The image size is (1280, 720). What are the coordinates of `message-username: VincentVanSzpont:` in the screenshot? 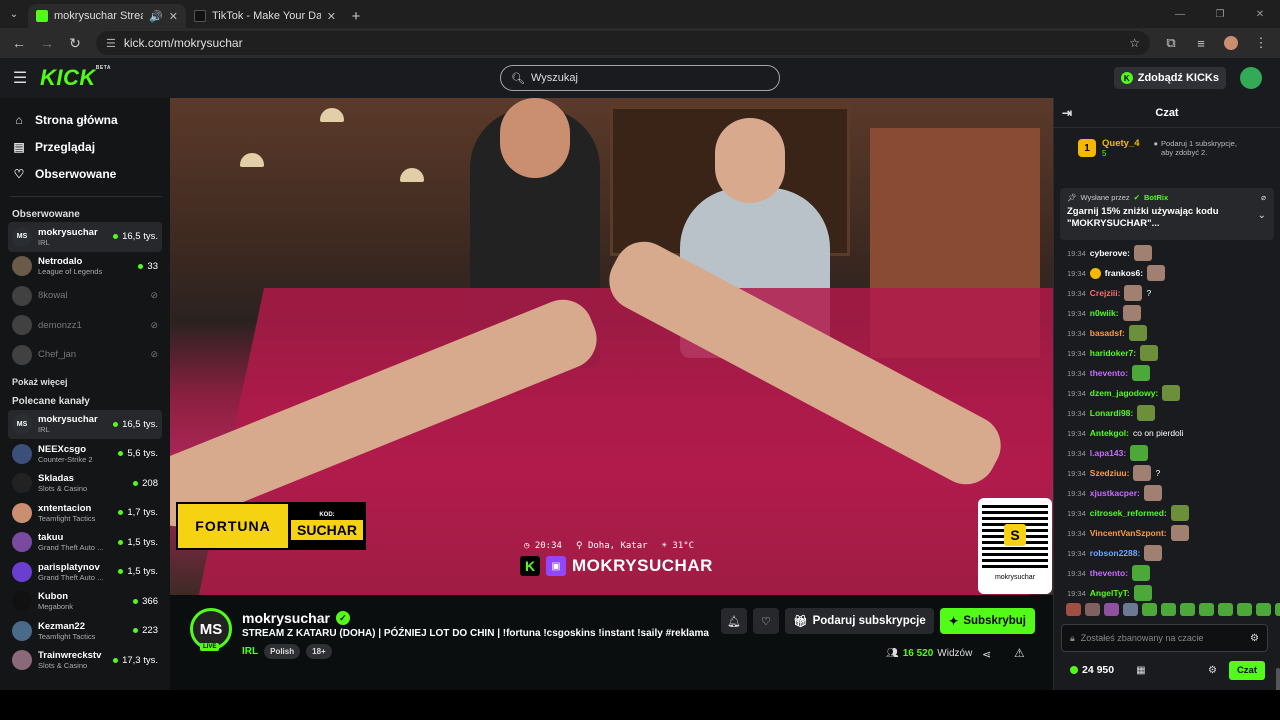 It's located at (1128, 533).